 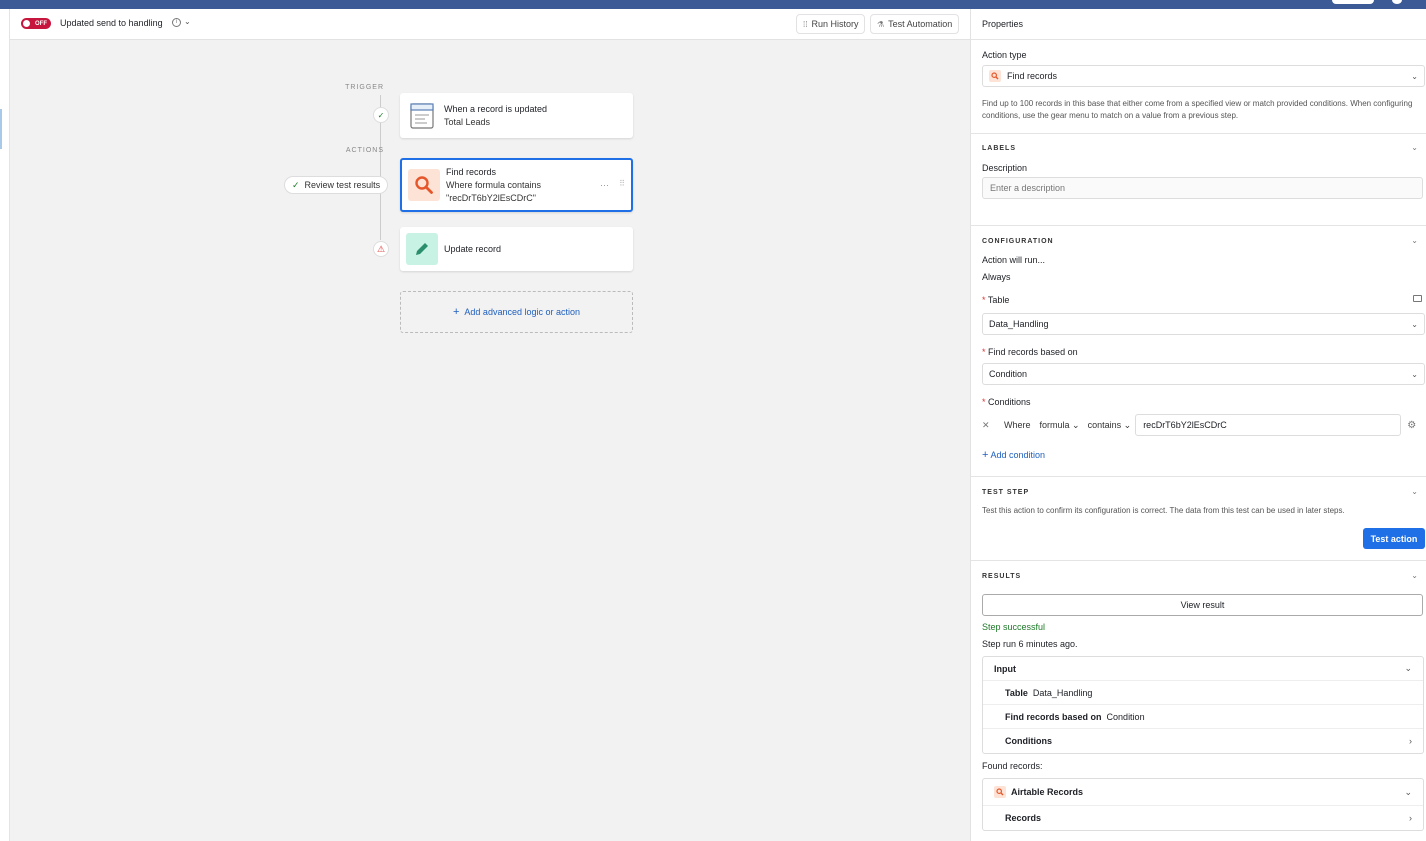 I want to click on review-test-results-button: ✓ Review test results, so click(x=336, y=185).